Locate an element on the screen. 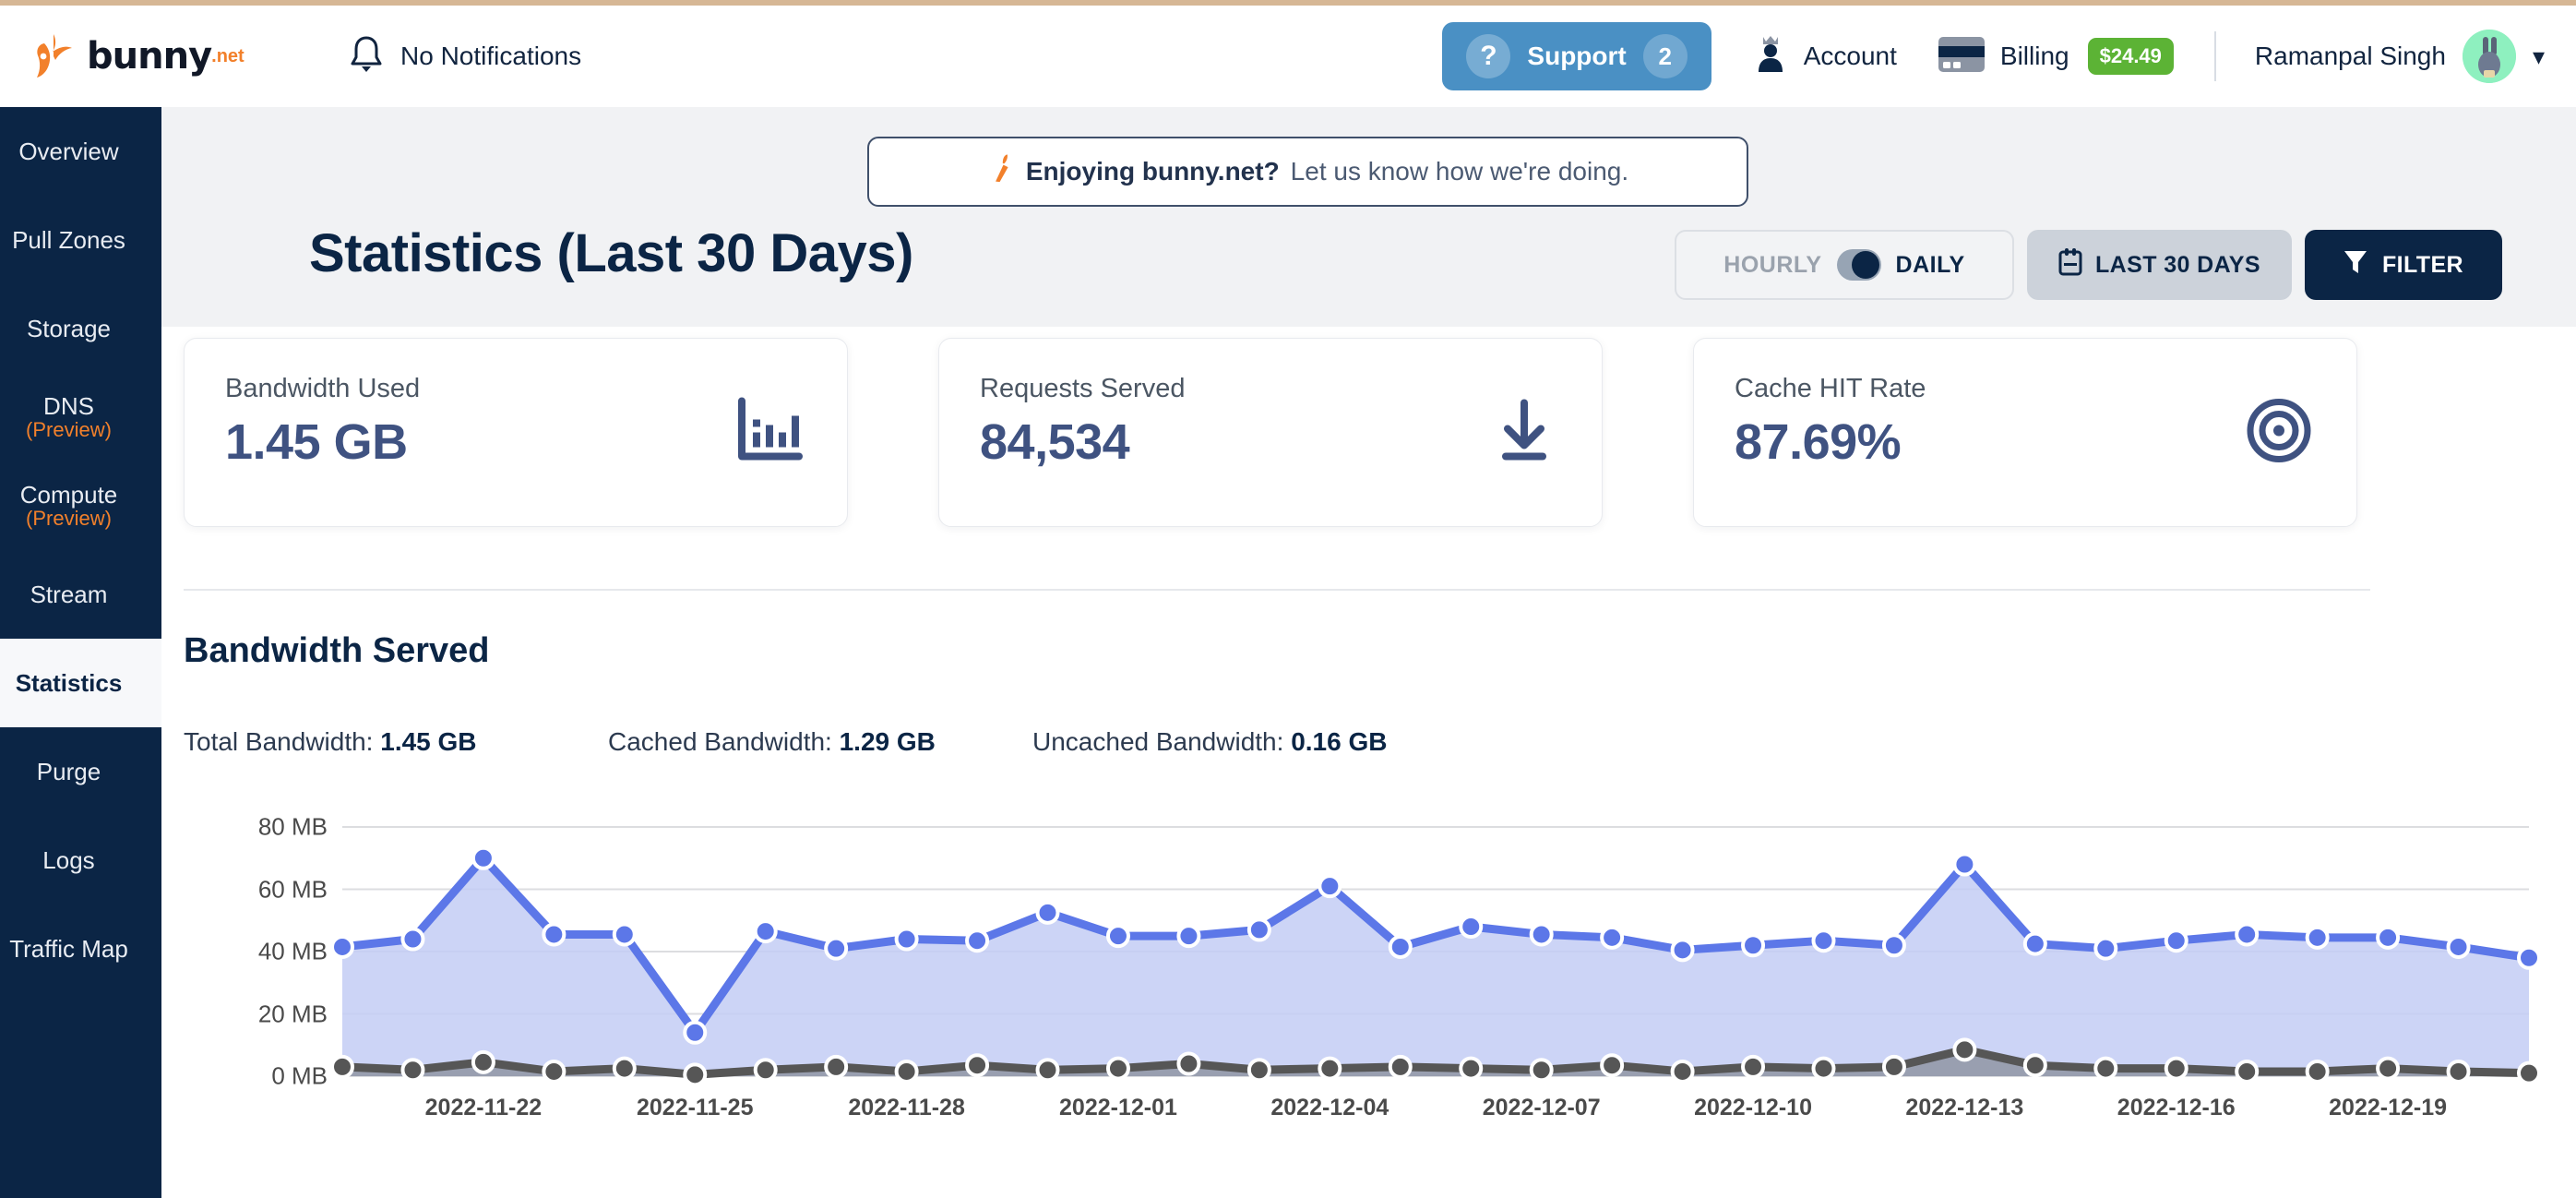 This screenshot has width=2576, height=1198. billing-button: Billing $24.49 is located at coordinates (2056, 57).